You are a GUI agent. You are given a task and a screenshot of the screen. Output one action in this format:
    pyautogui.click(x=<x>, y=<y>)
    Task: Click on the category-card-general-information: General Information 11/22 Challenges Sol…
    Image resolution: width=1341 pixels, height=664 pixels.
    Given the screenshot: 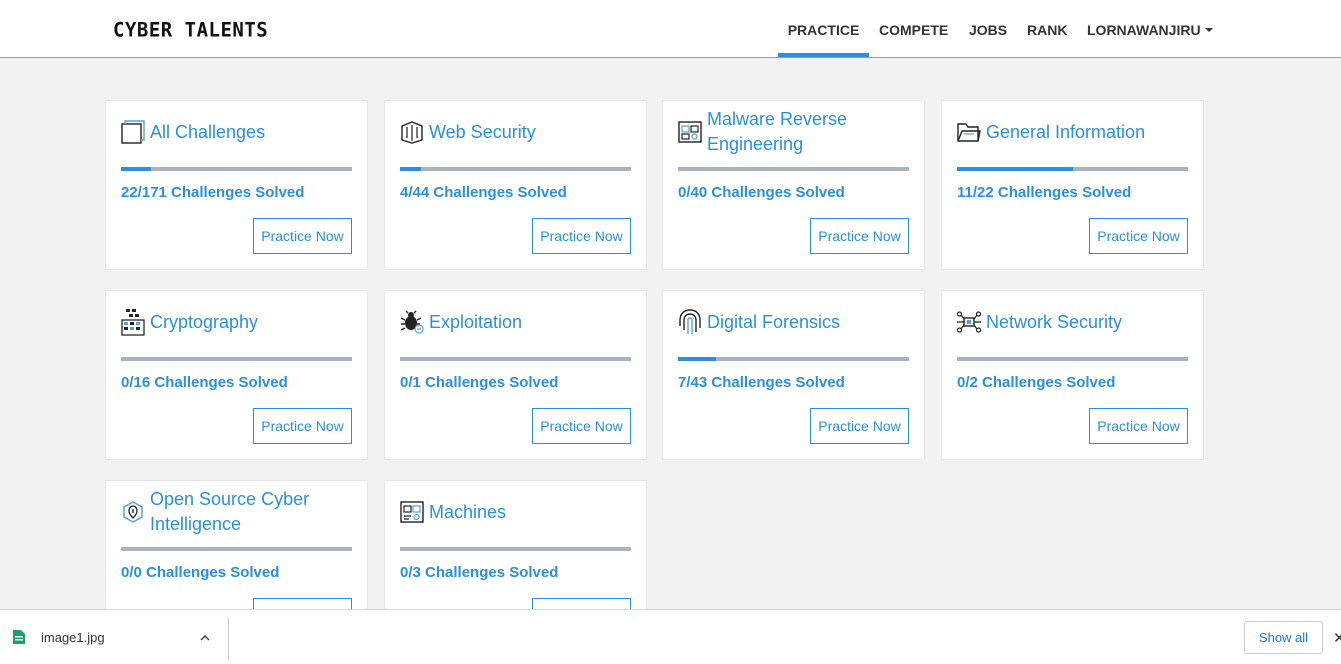 What is the action you would take?
    pyautogui.click(x=1072, y=185)
    